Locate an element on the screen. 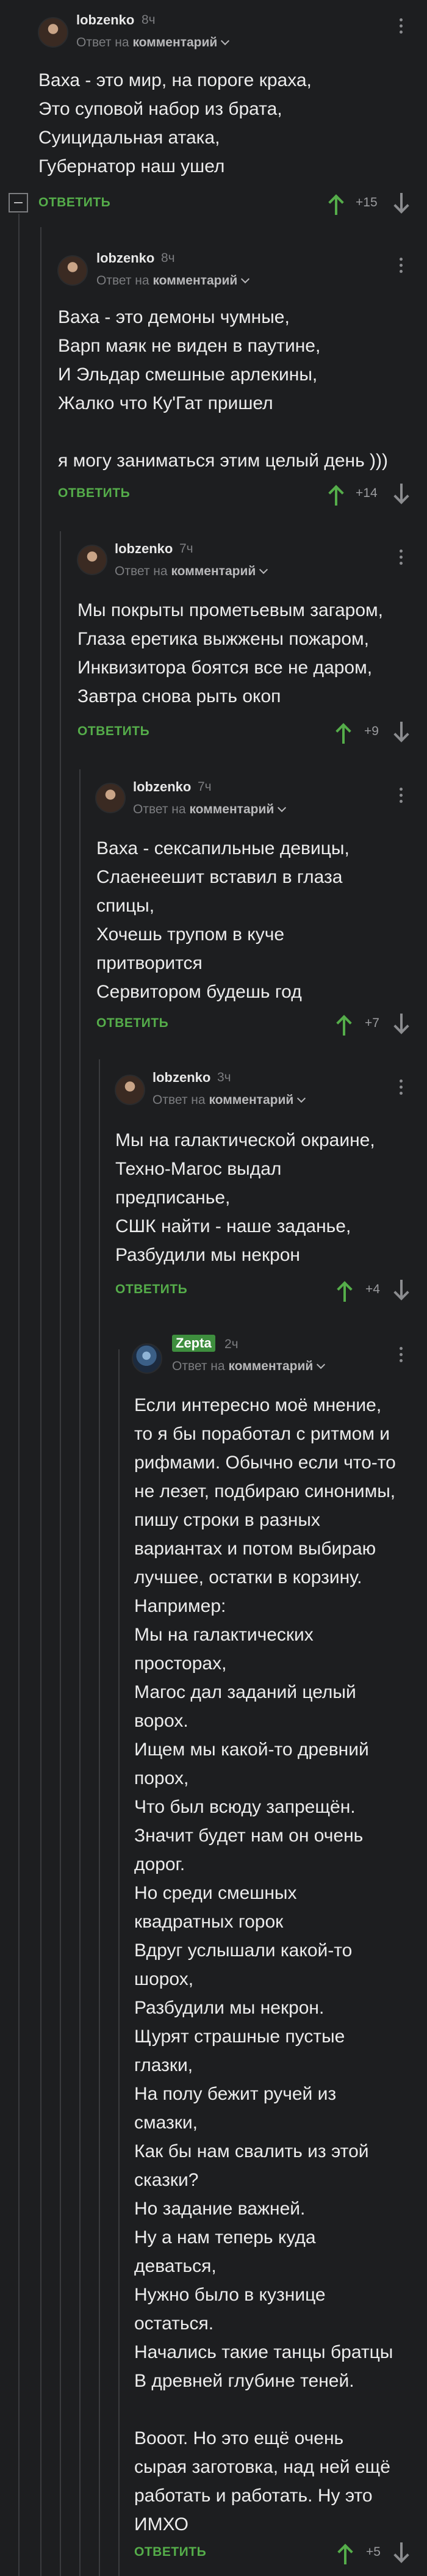 This screenshot has height=2576, width=427. comment-time: 3ч is located at coordinates (224, 1077).